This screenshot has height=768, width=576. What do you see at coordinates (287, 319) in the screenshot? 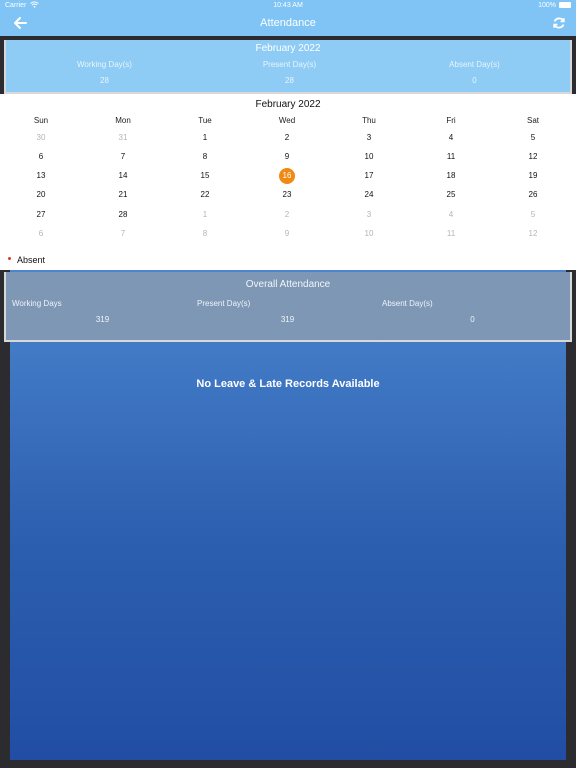
I see `overall-present-days-value: 319` at bounding box center [287, 319].